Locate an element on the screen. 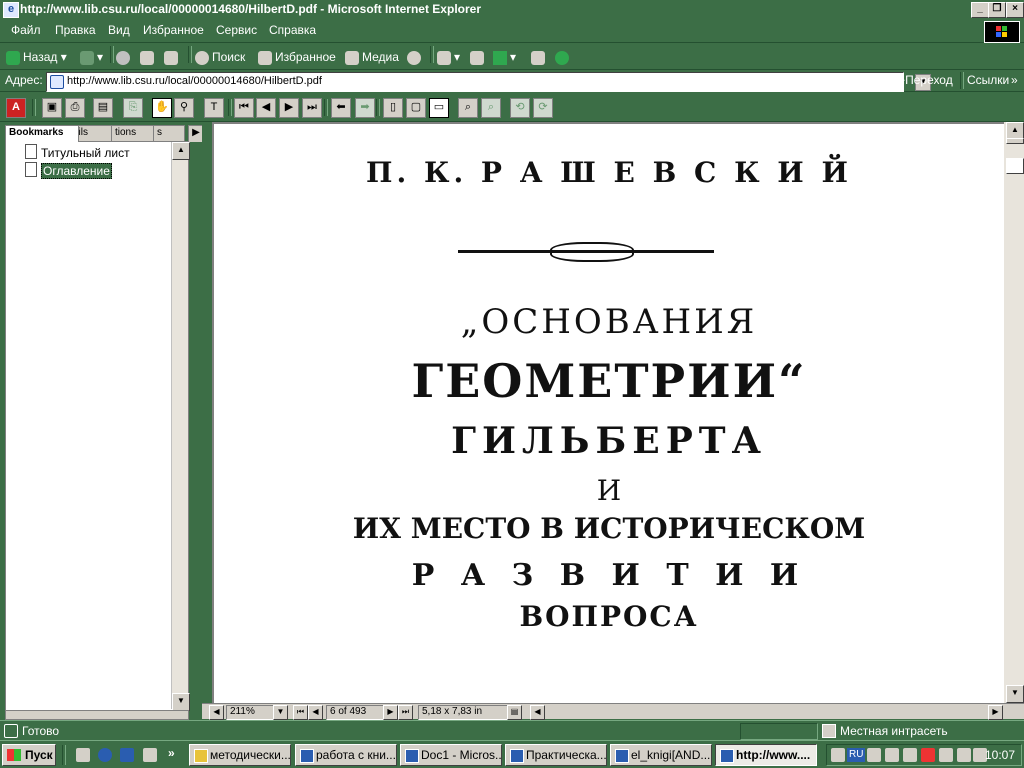 This screenshot has height=768, width=1024. bookmarks-scrollbar: ▲ ▼ is located at coordinates (180, 426).